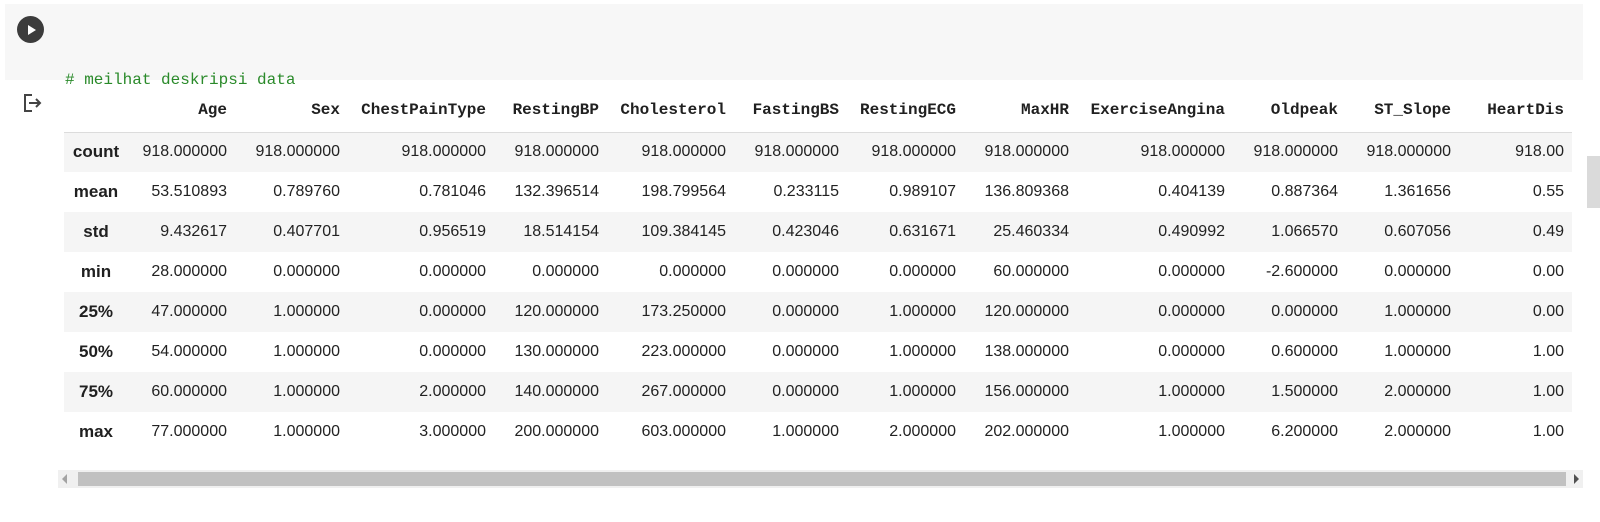 This screenshot has height=522, width=1600. What do you see at coordinates (1304, 191) in the screenshot?
I see `table-cell: 0.887364` at bounding box center [1304, 191].